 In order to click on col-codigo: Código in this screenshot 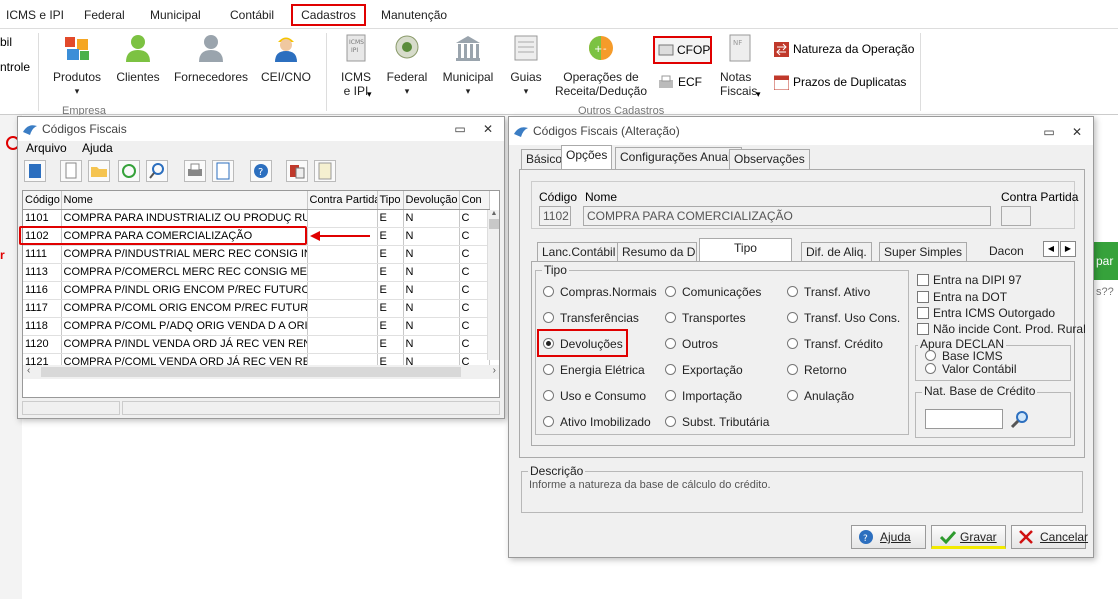, I will do `click(42, 200)`.